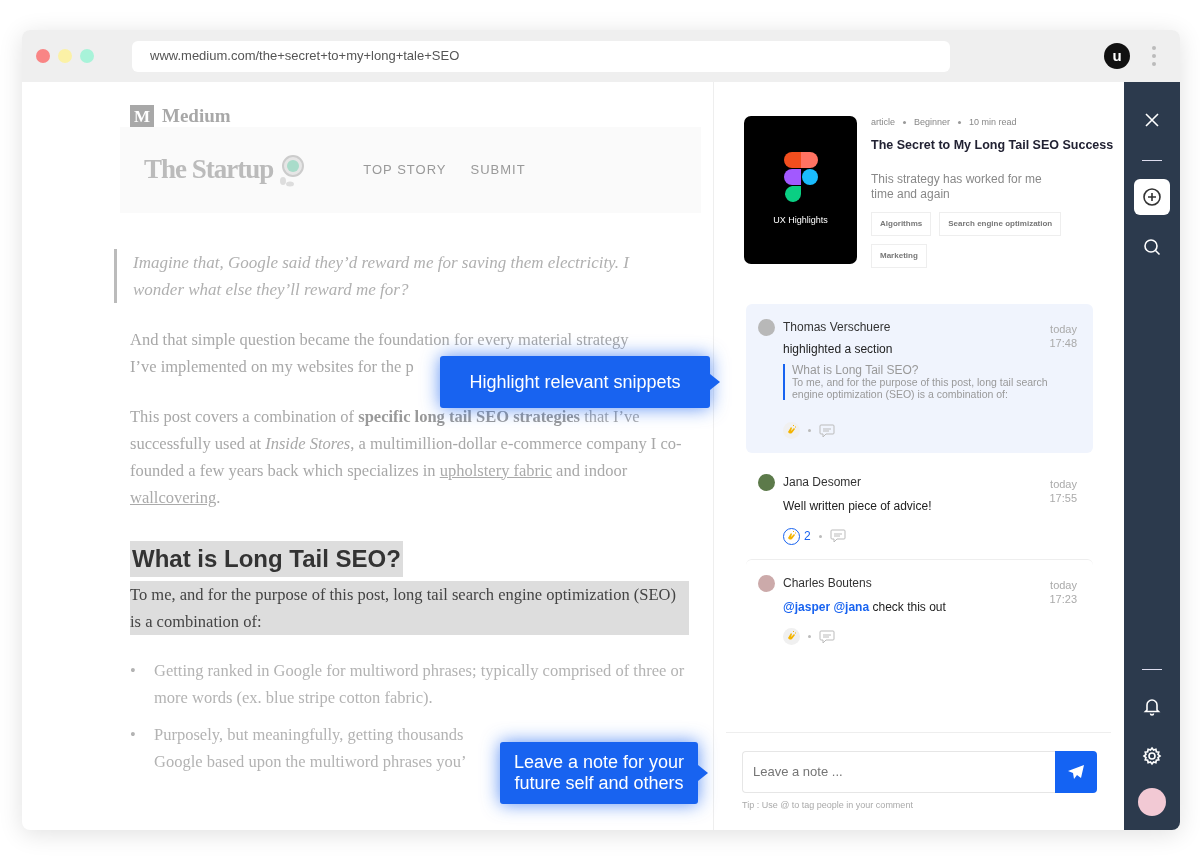 The width and height of the screenshot is (1200, 861). I want to click on quote-title: What is Long Tail SEO?, so click(855, 370).